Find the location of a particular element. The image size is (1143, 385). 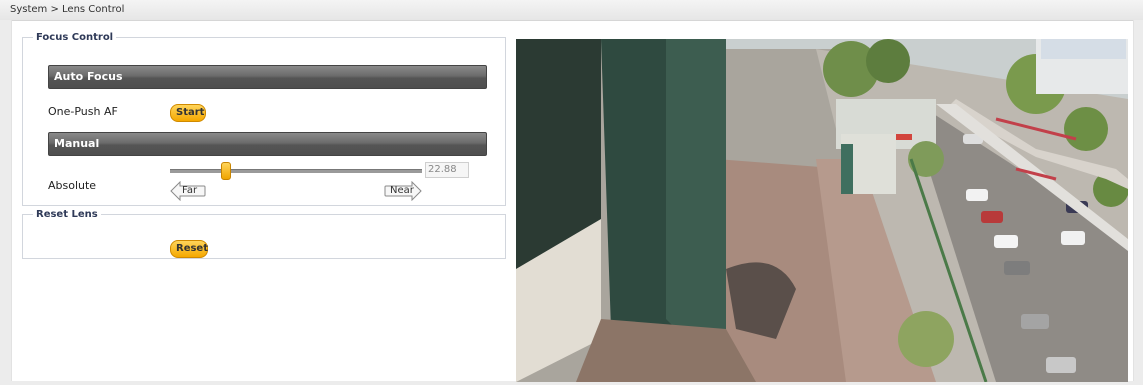

reset-lens-panel: Reset Lens Reset is located at coordinates (264, 234).